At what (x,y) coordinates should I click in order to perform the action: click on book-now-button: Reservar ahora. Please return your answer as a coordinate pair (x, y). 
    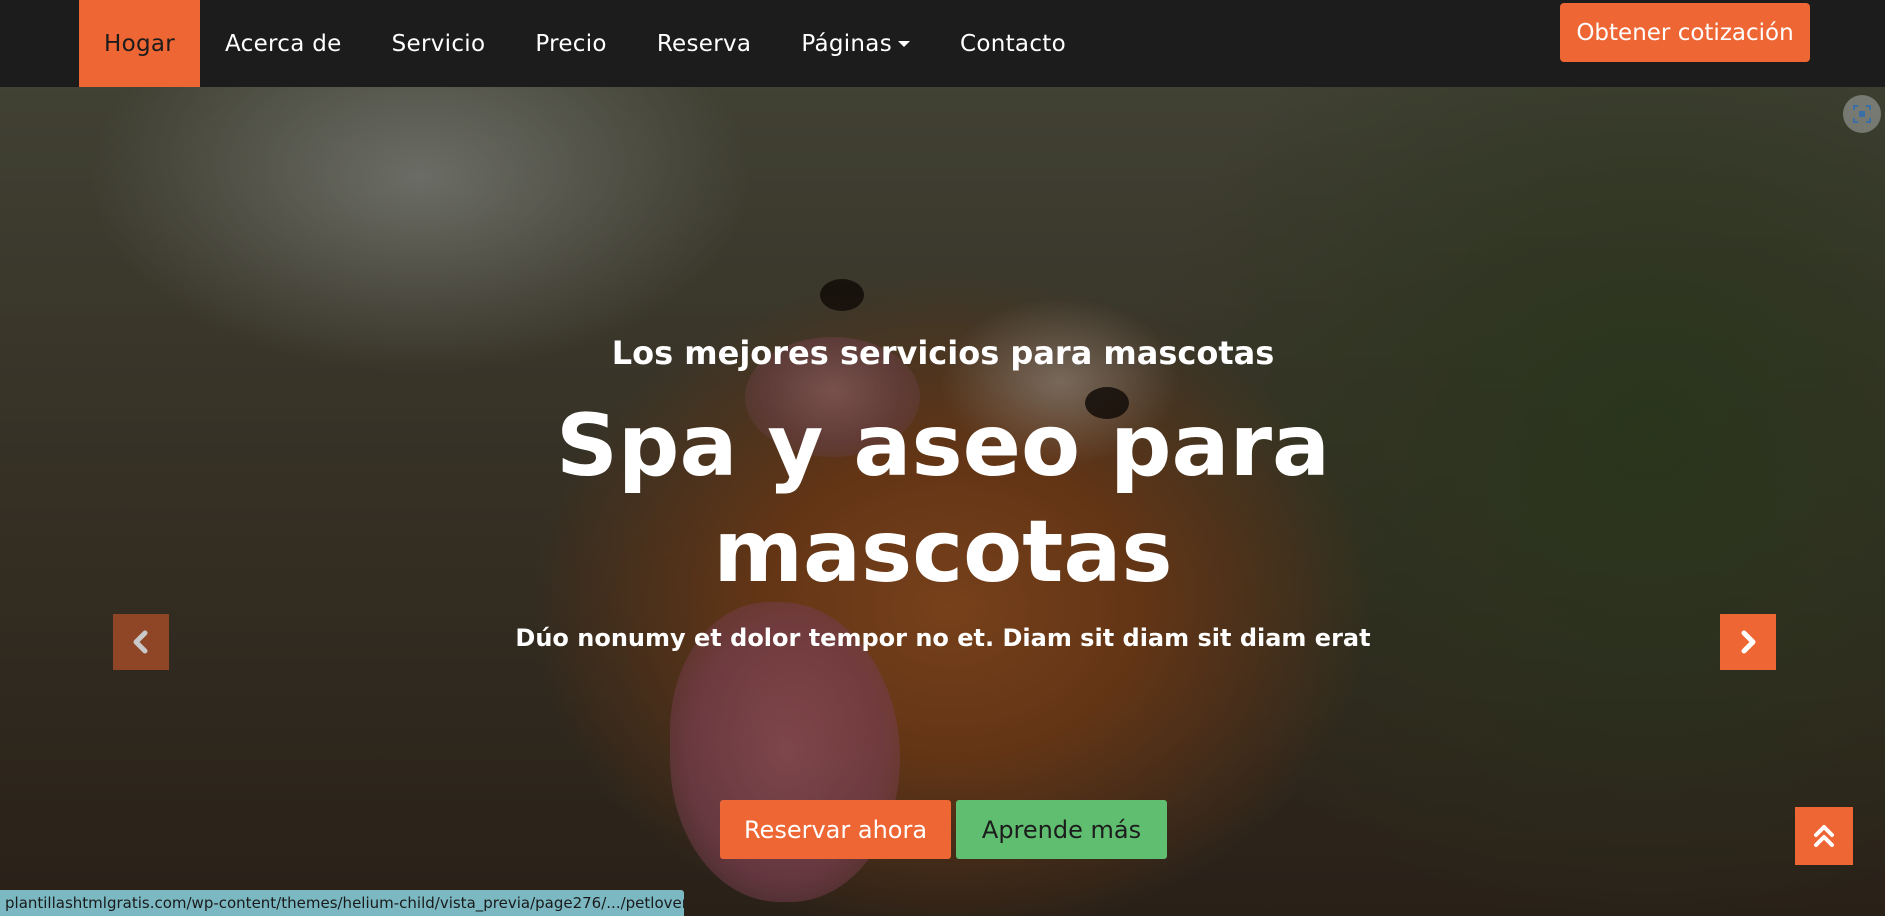
    Looking at the image, I should click on (835, 829).